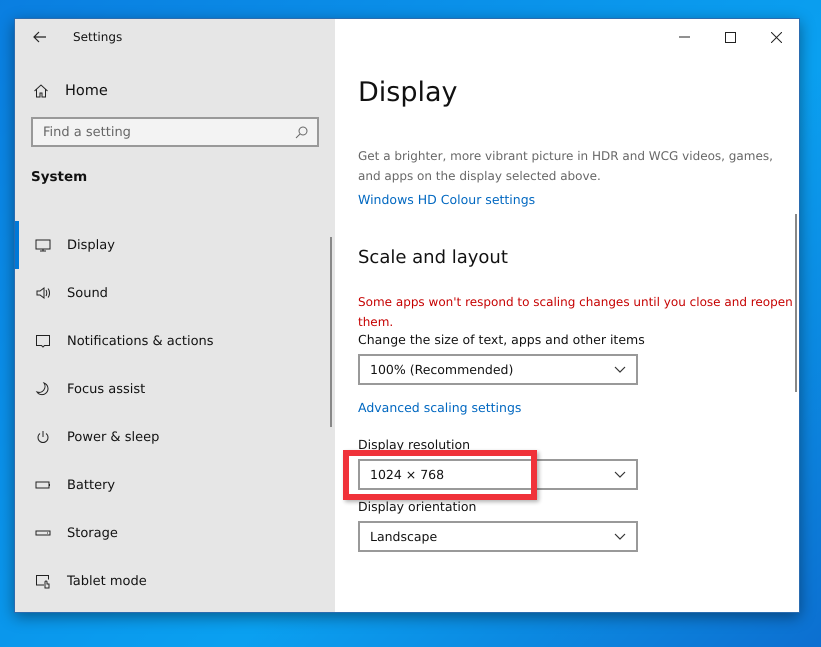  Describe the element at coordinates (730, 37) in the screenshot. I see `maximize-icon` at that location.